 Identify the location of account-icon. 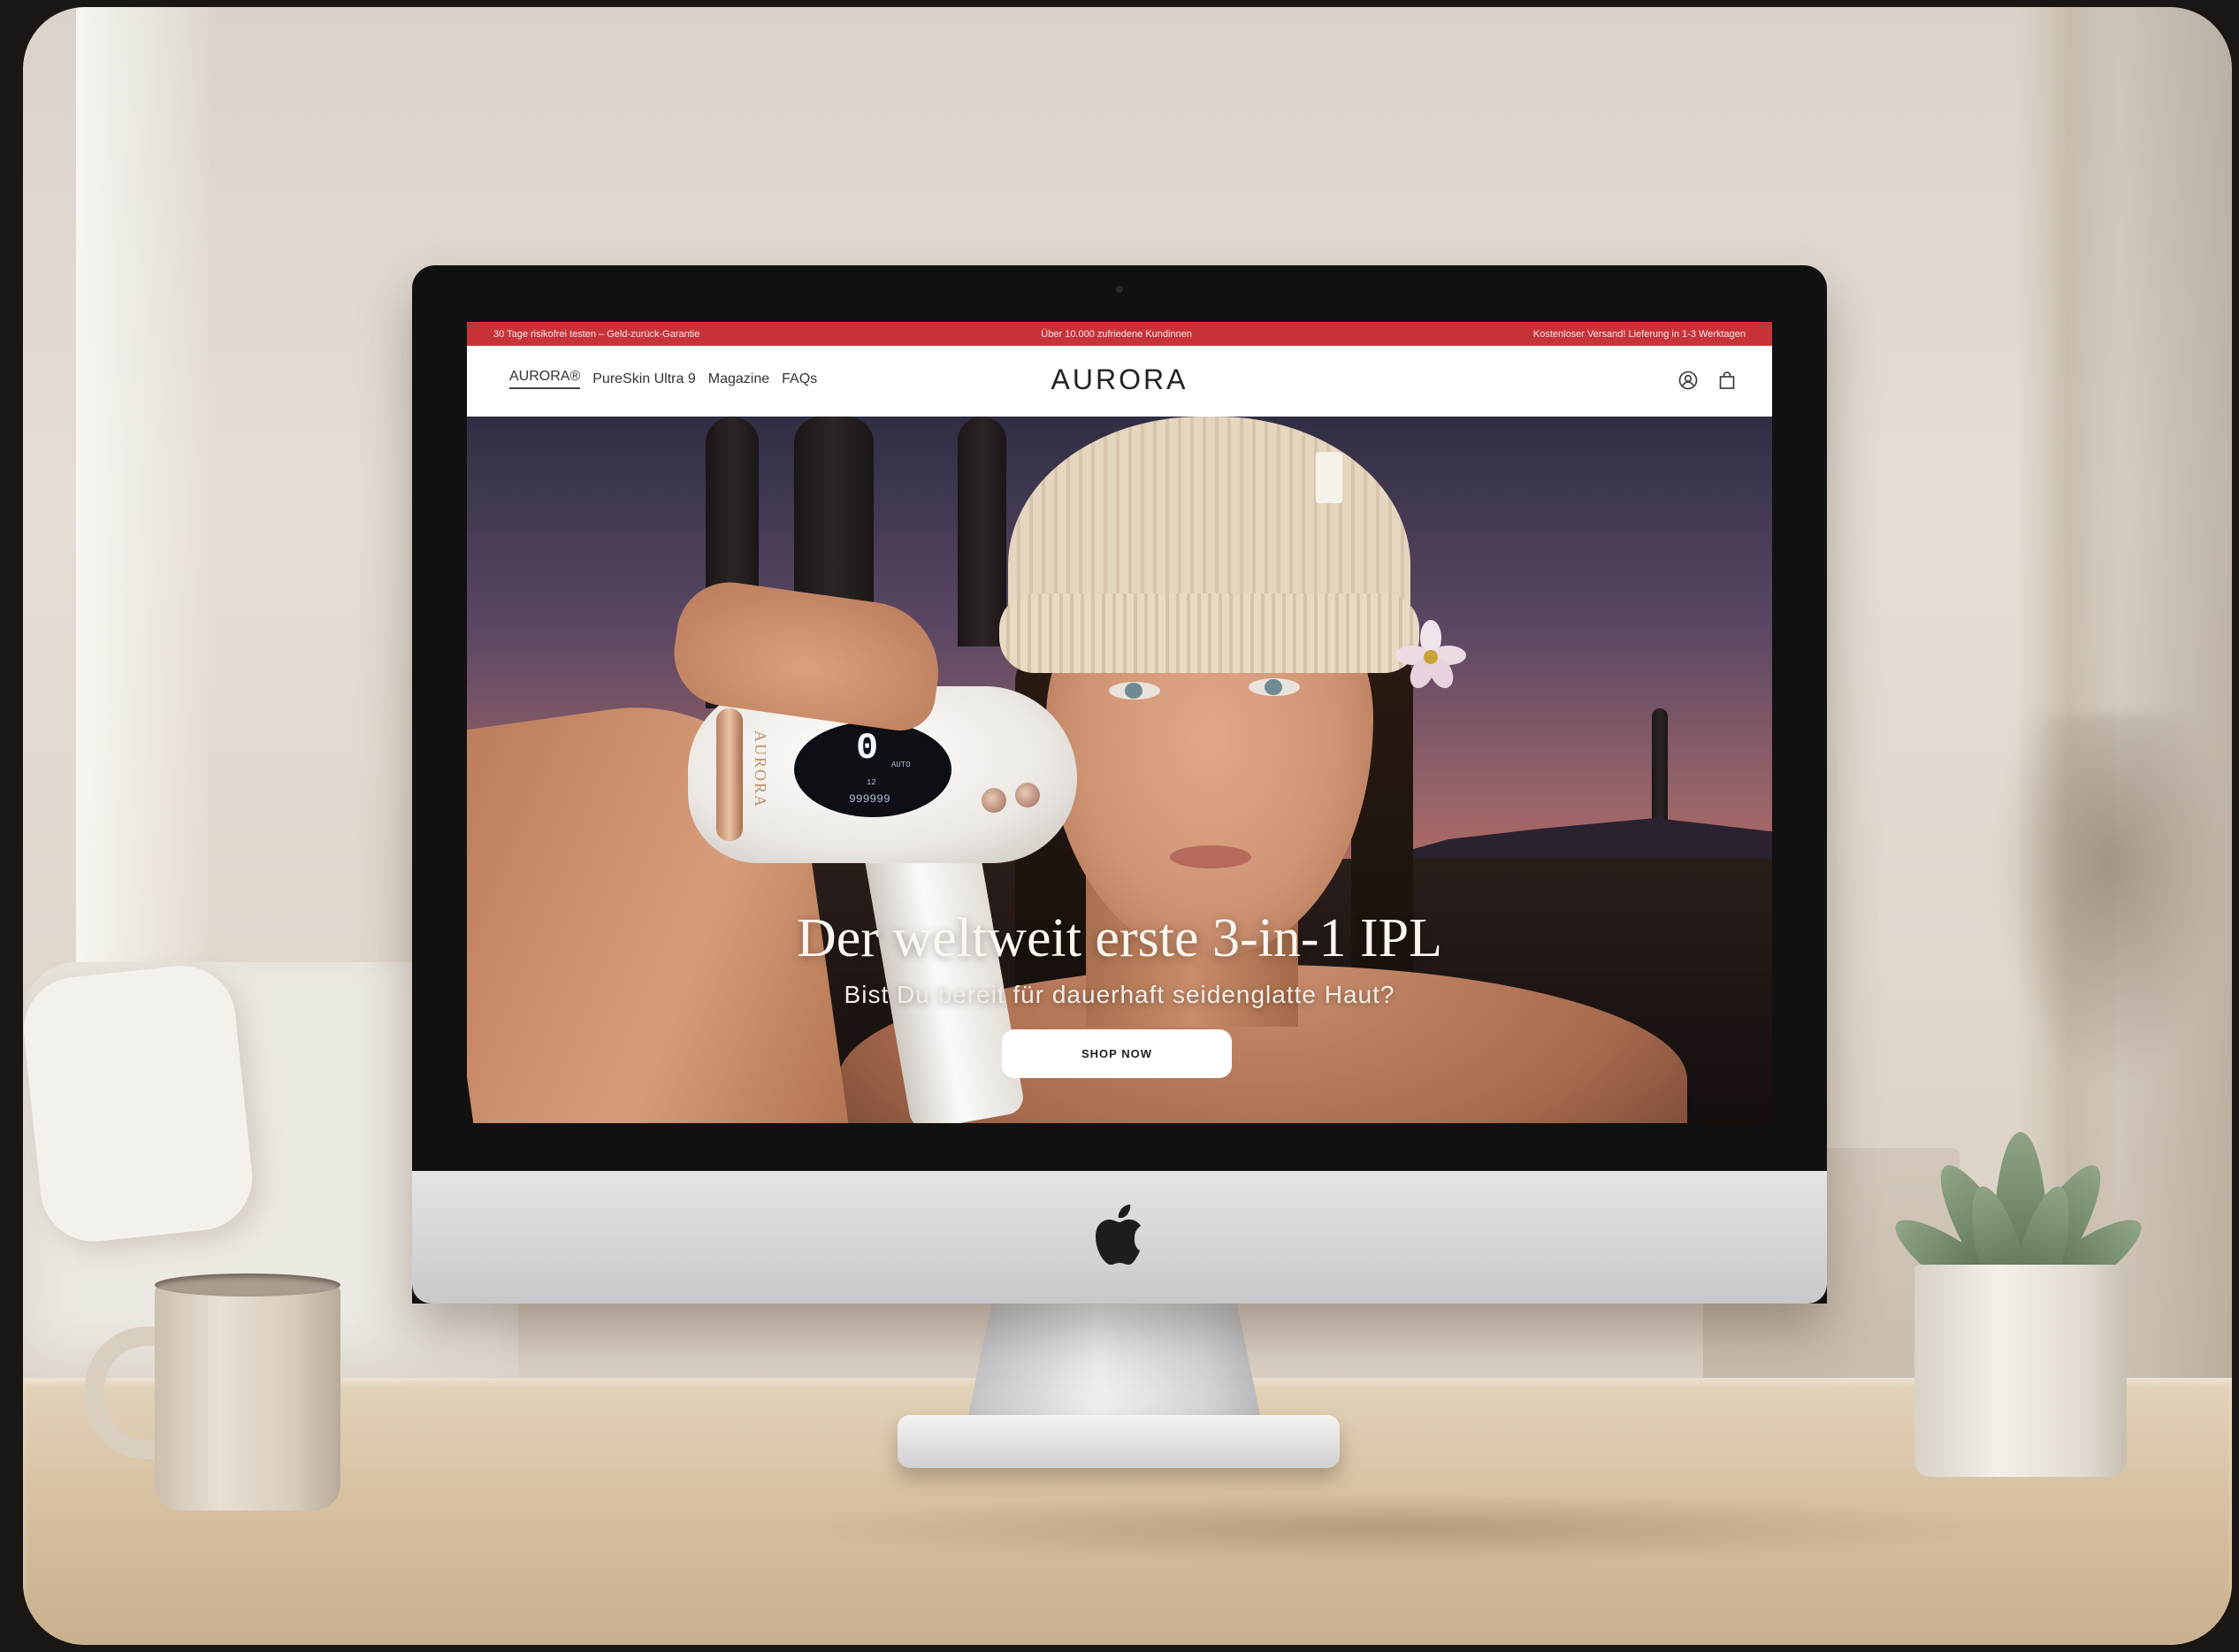
(1688, 381).